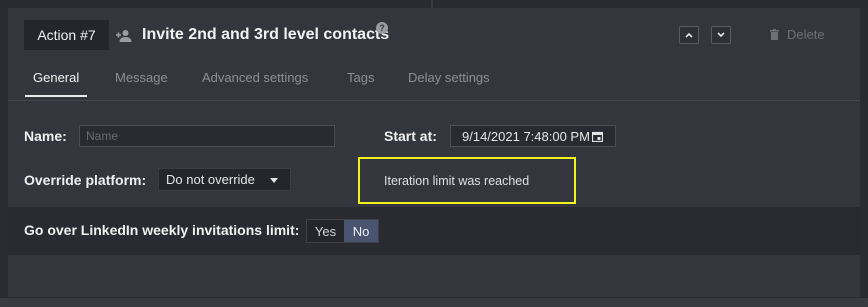  Describe the element at coordinates (124, 36) in the screenshot. I see `add-person-icon` at that location.